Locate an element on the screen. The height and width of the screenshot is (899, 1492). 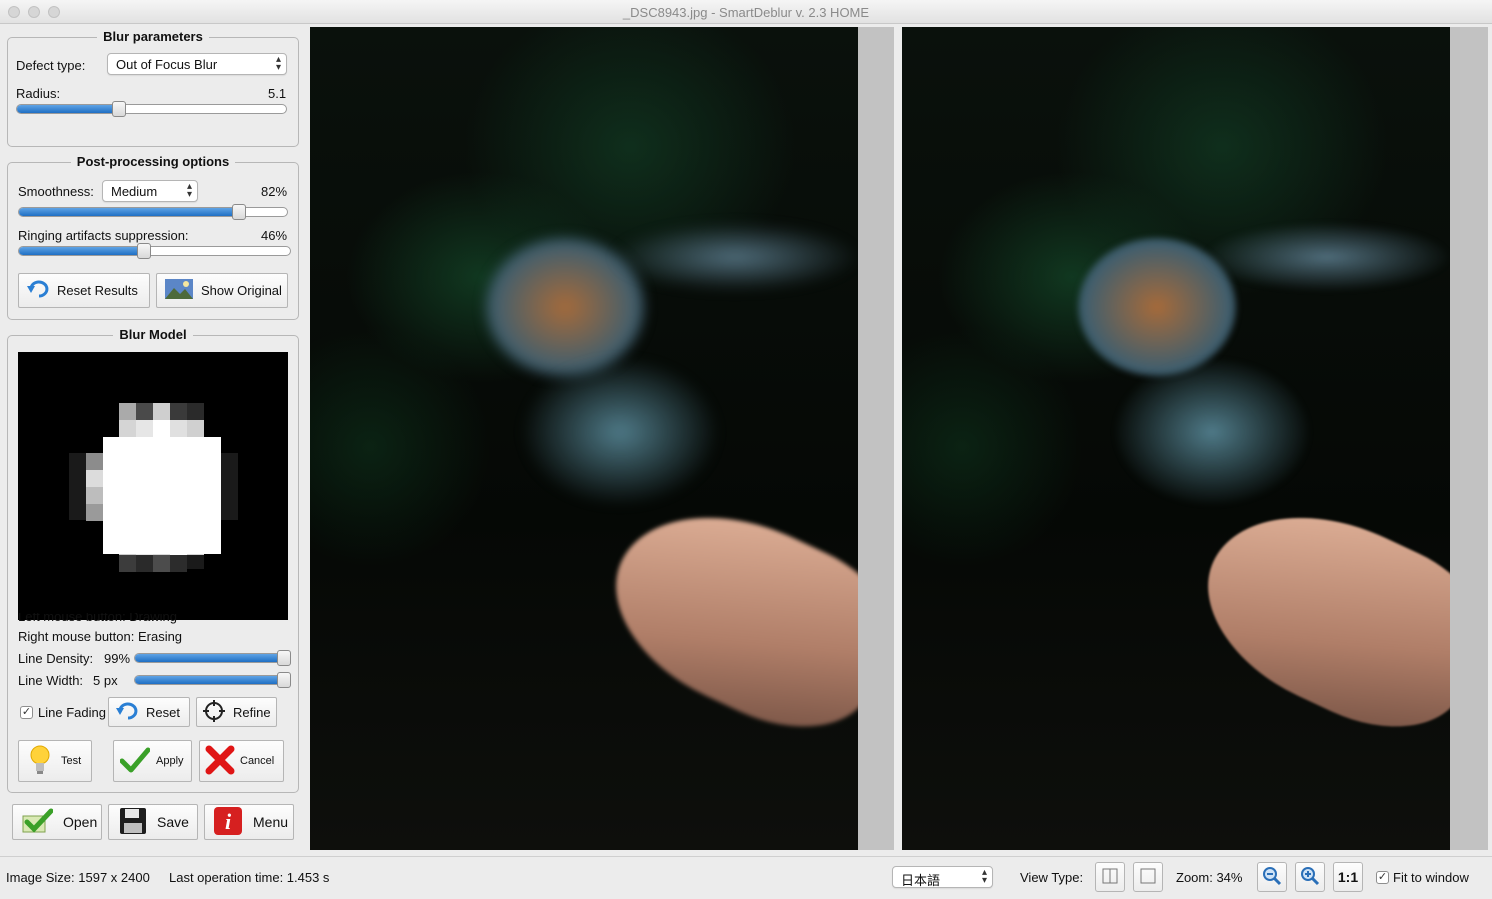
info-icon: i is located at coordinates (228, 822).